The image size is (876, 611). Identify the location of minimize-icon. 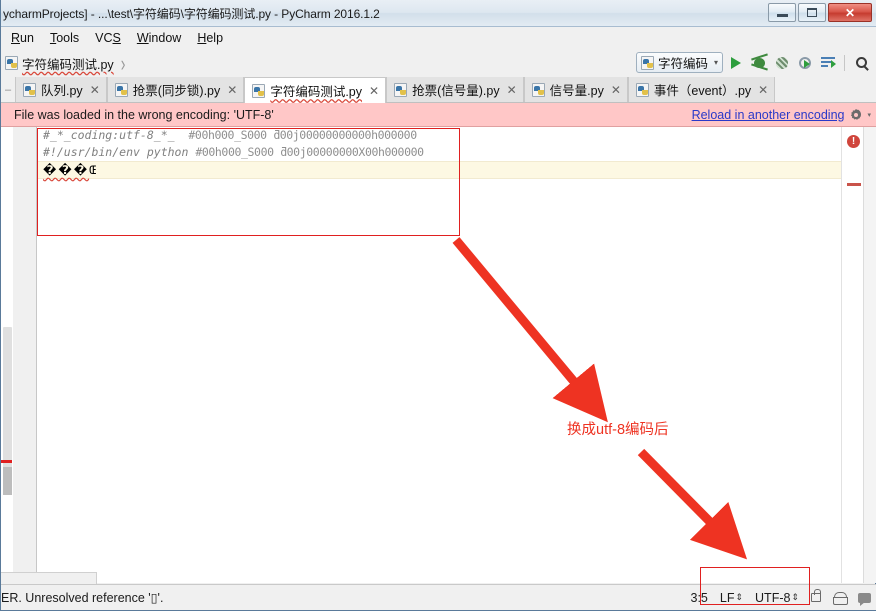
(782, 15).